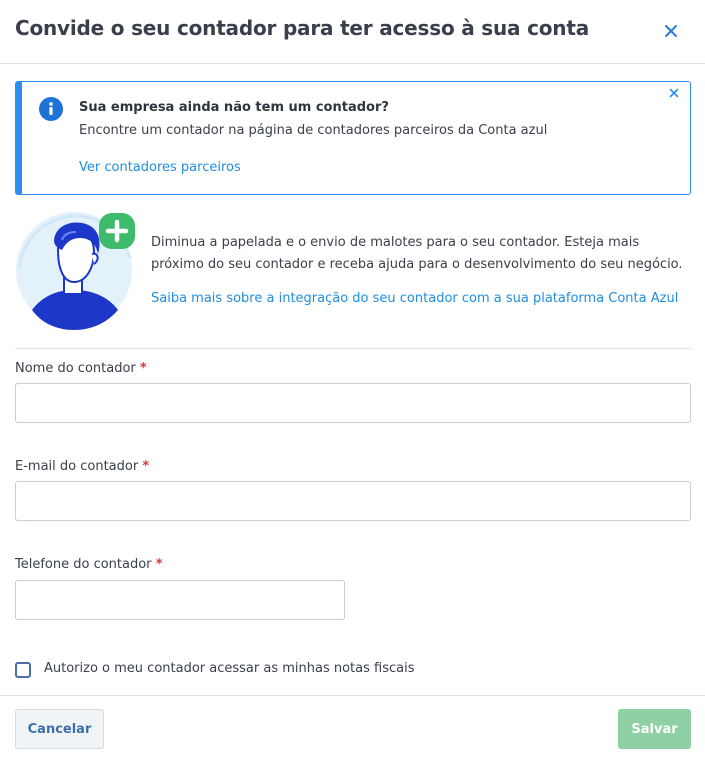 The height and width of the screenshot is (759, 705). I want to click on alert-title: Sua empresa ainda não tem um contador?, so click(234, 107).